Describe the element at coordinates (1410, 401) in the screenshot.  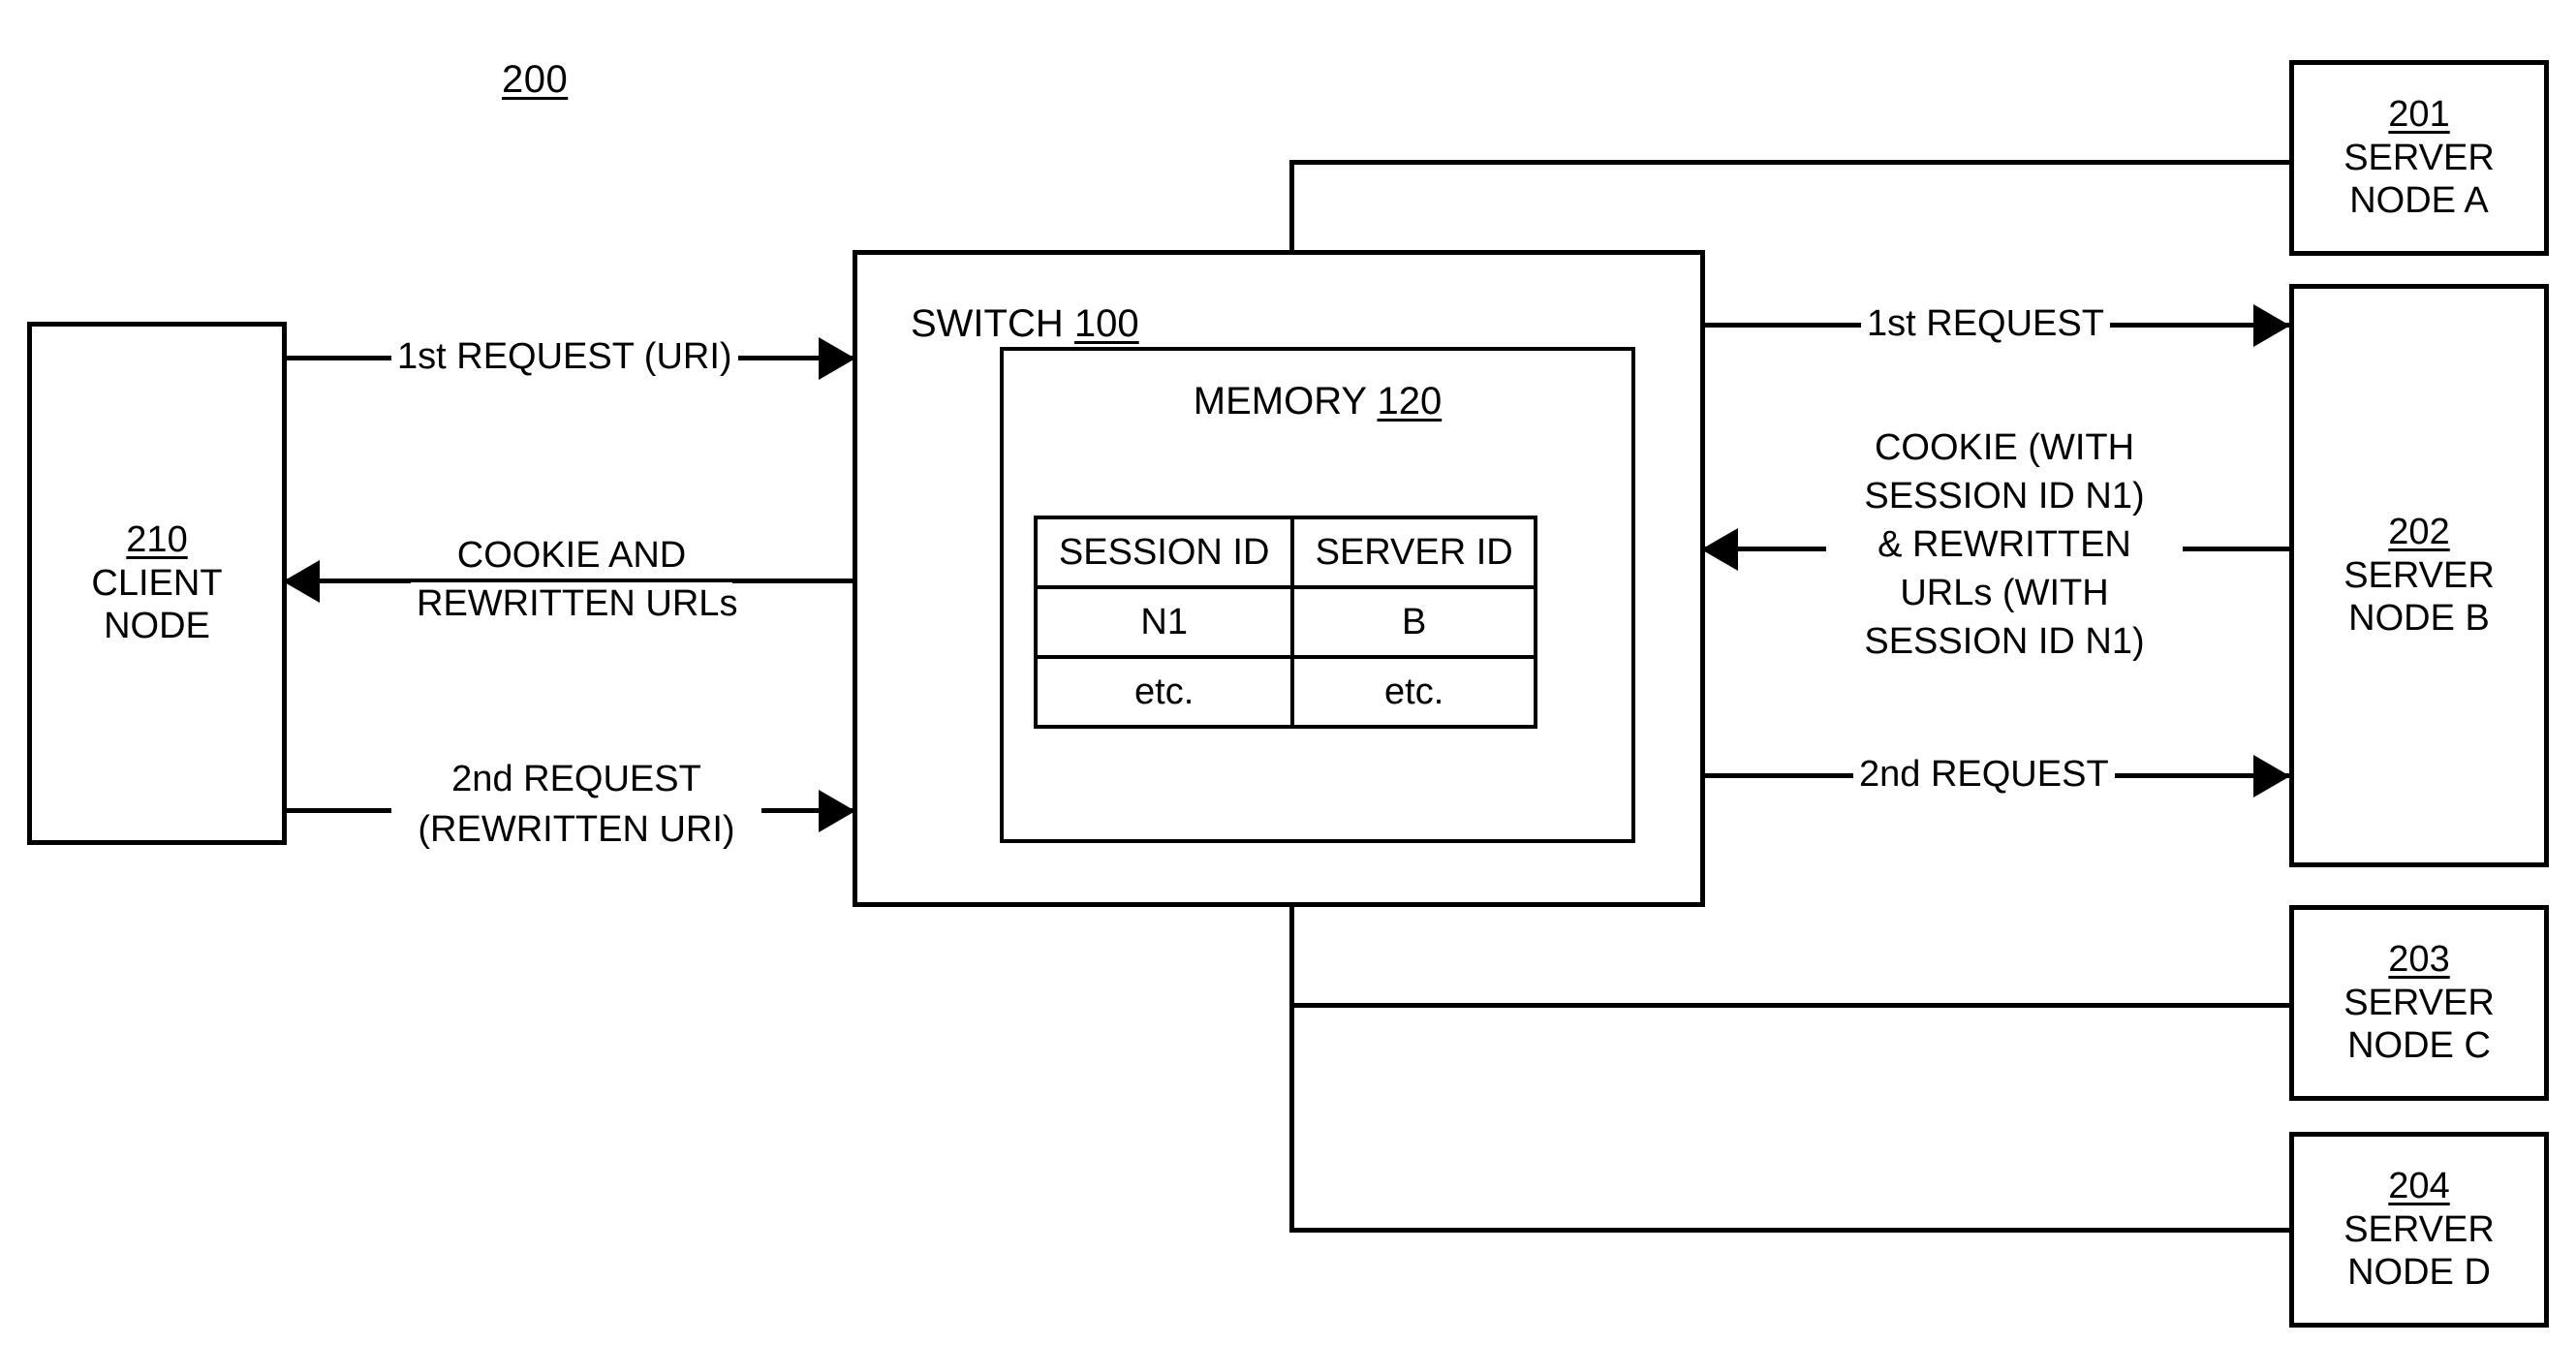
I see `memory-ref: 120` at that location.